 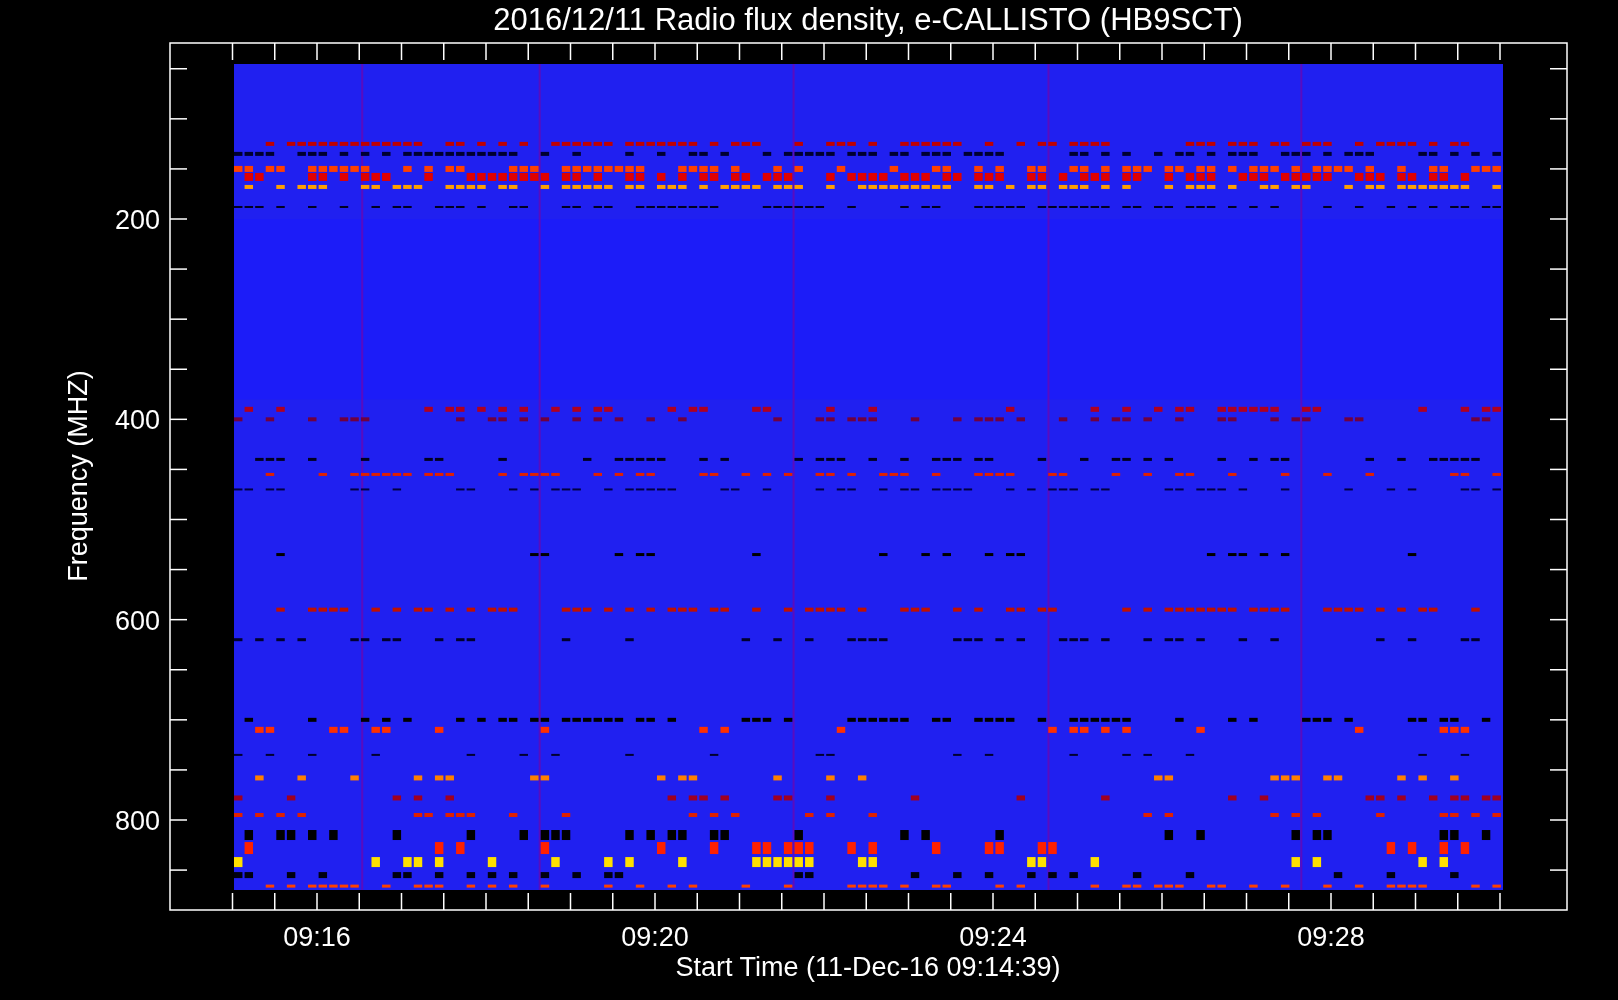 What do you see at coordinates (78, 476) in the screenshot?
I see `axis-label: Frequency (MHZ)` at bounding box center [78, 476].